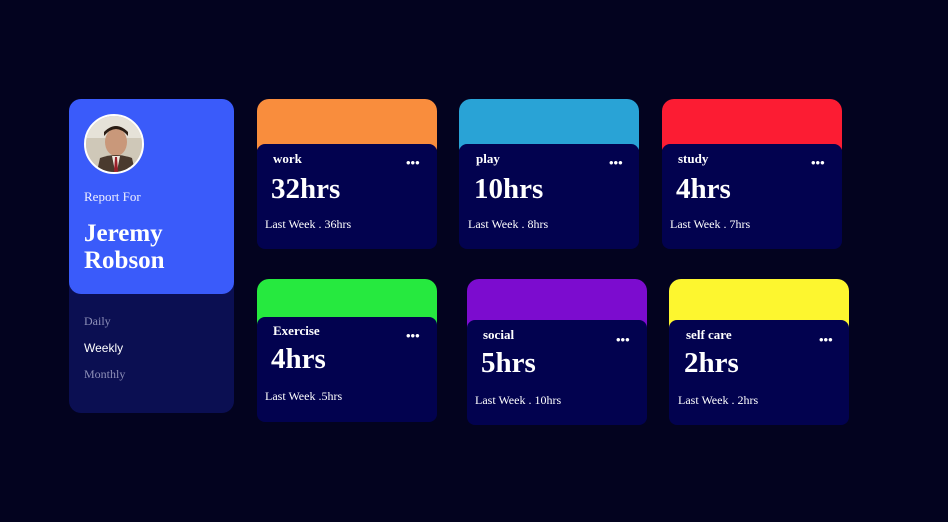 The image size is (948, 522). What do you see at coordinates (508, 363) in the screenshot?
I see `card-hours: 5hrs` at bounding box center [508, 363].